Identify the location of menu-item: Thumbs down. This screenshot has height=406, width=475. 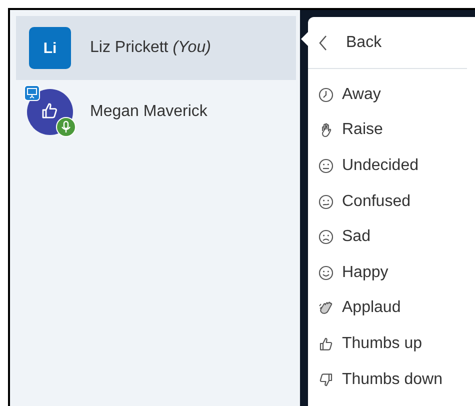
(391, 380).